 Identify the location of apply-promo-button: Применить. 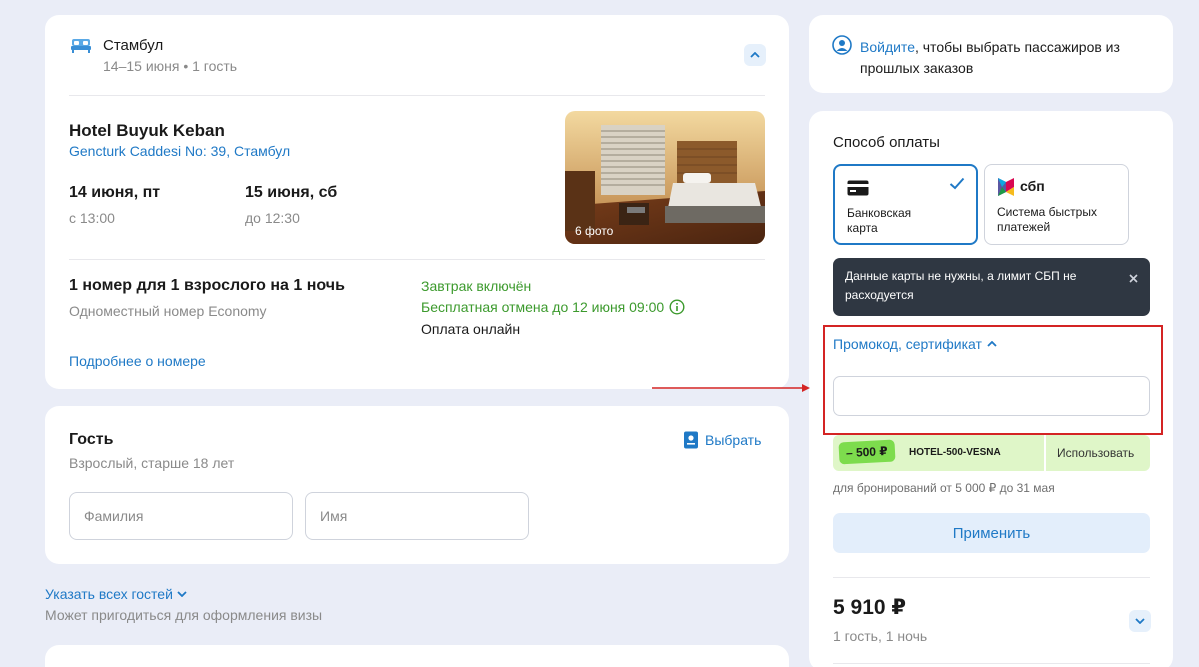
(991, 533).